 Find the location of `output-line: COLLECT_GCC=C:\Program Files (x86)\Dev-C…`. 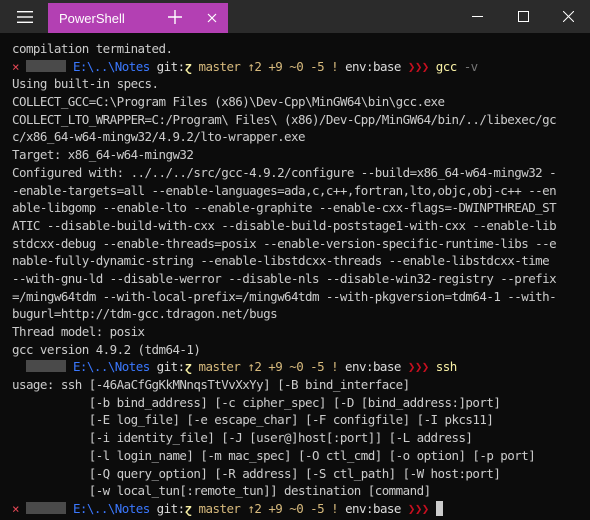

output-line: COLLECT_GCC=C:\Program Files (x86)\Dev-C… is located at coordinates (228, 102).